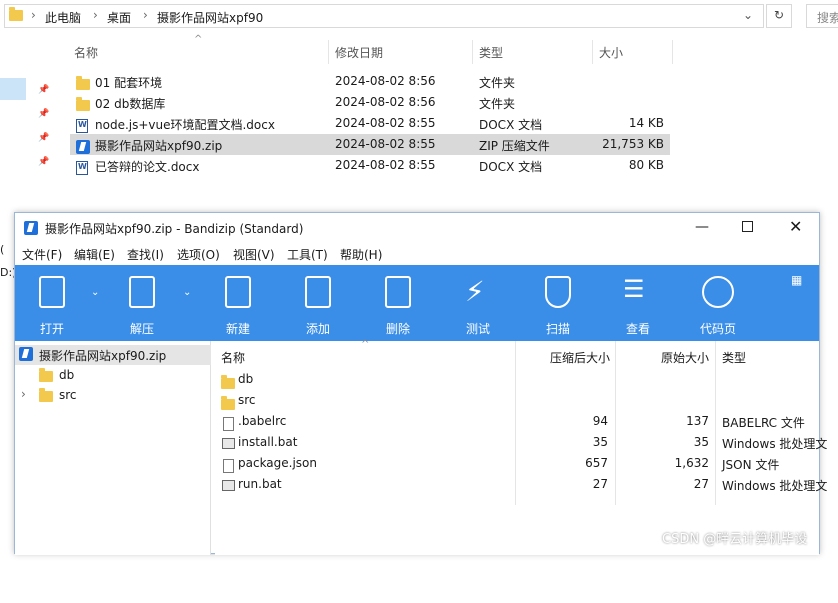 Image resolution: width=838 pixels, height=603 pixels. Describe the element at coordinates (397, 329) in the screenshot. I see `delete-label: 删除` at that location.